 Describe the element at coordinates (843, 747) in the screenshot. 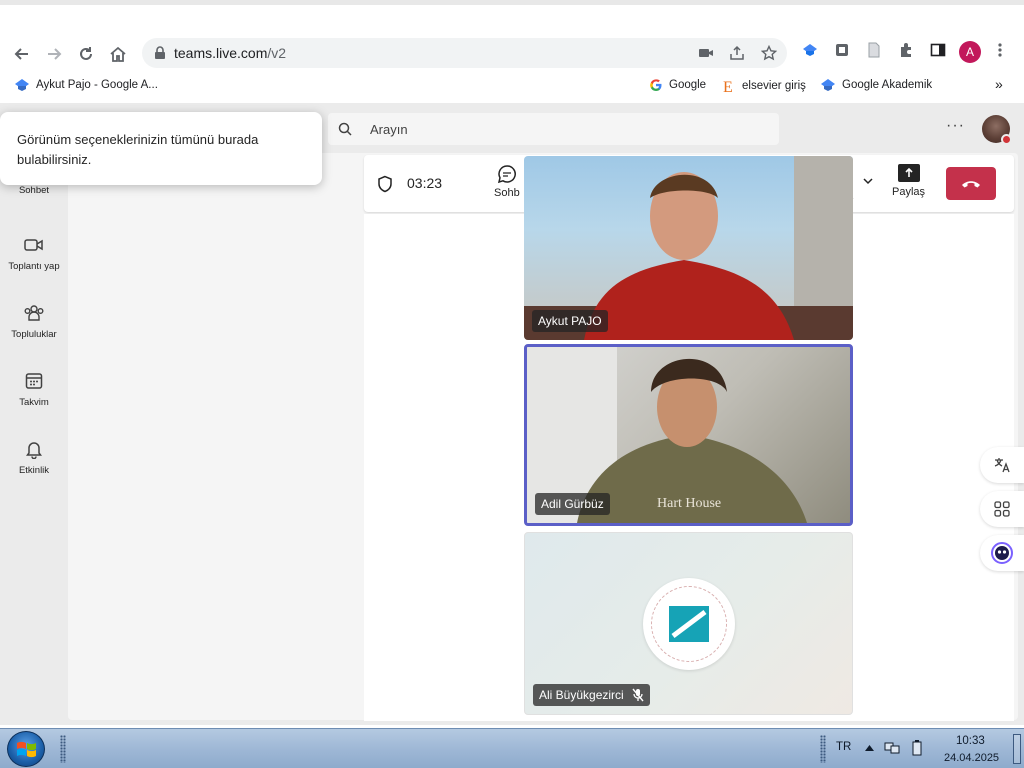

I see `language-indicator: TR` at that location.